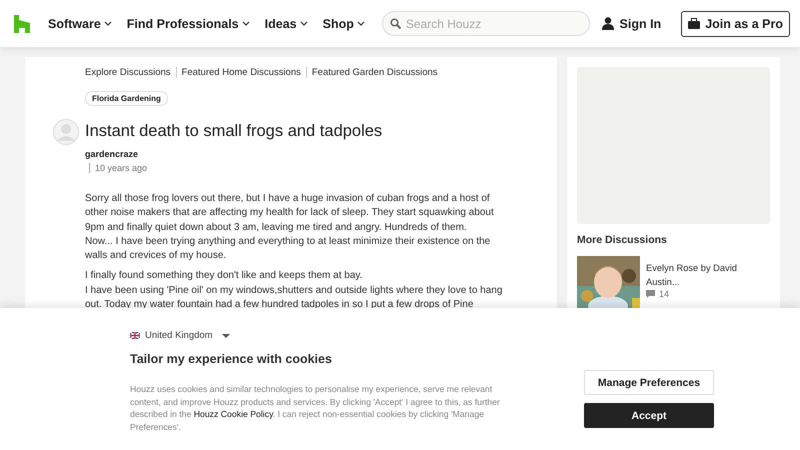 The image size is (800, 450). Describe the element at coordinates (622, 240) in the screenshot. I see `section-heading: More Discussions` at that location.